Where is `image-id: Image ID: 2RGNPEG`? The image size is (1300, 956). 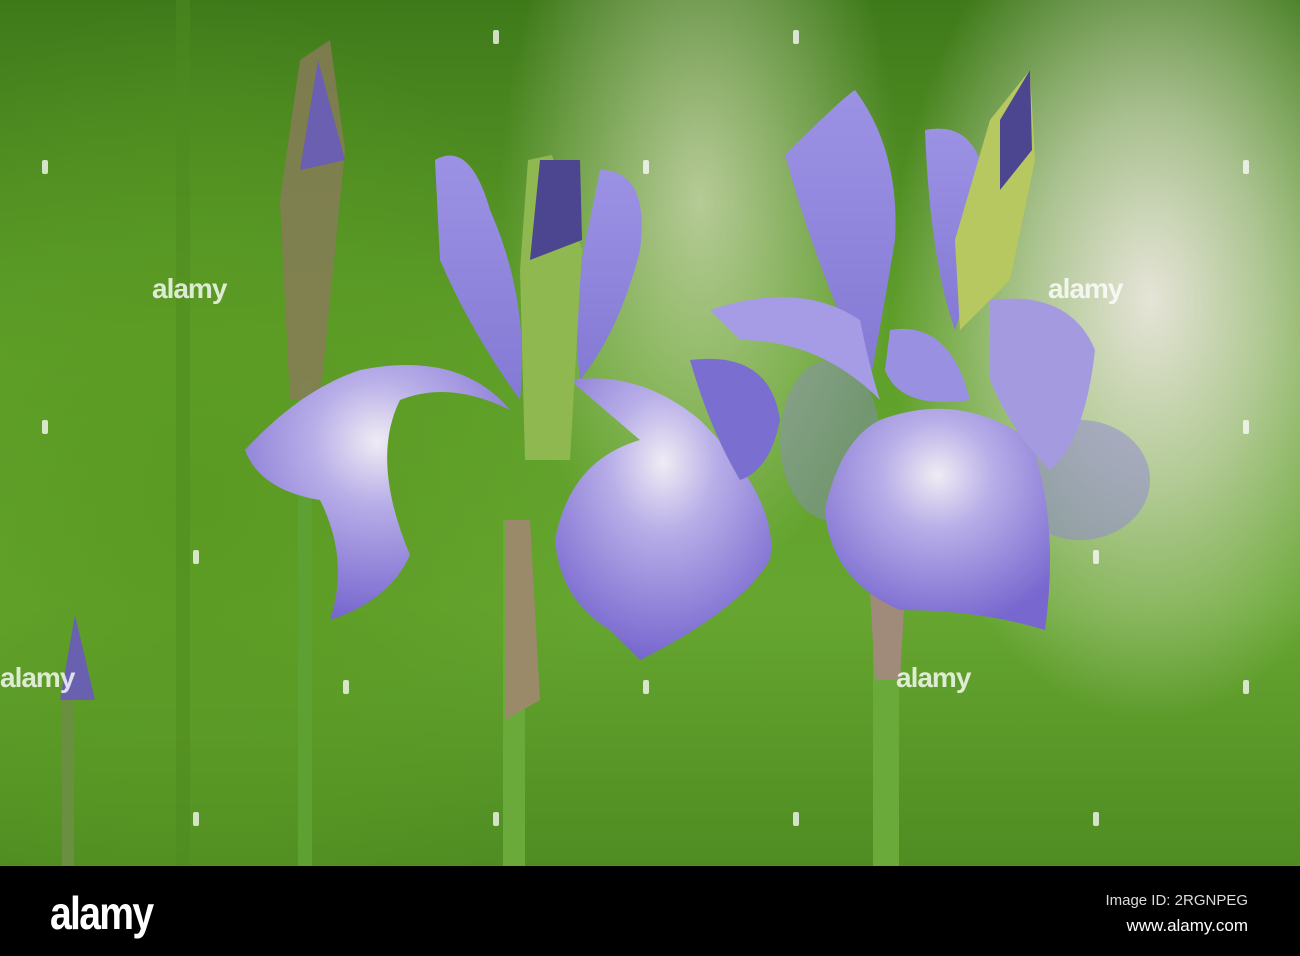 image-id: Image ID: 2RGNPEG is located at coordinates (1176, 900).